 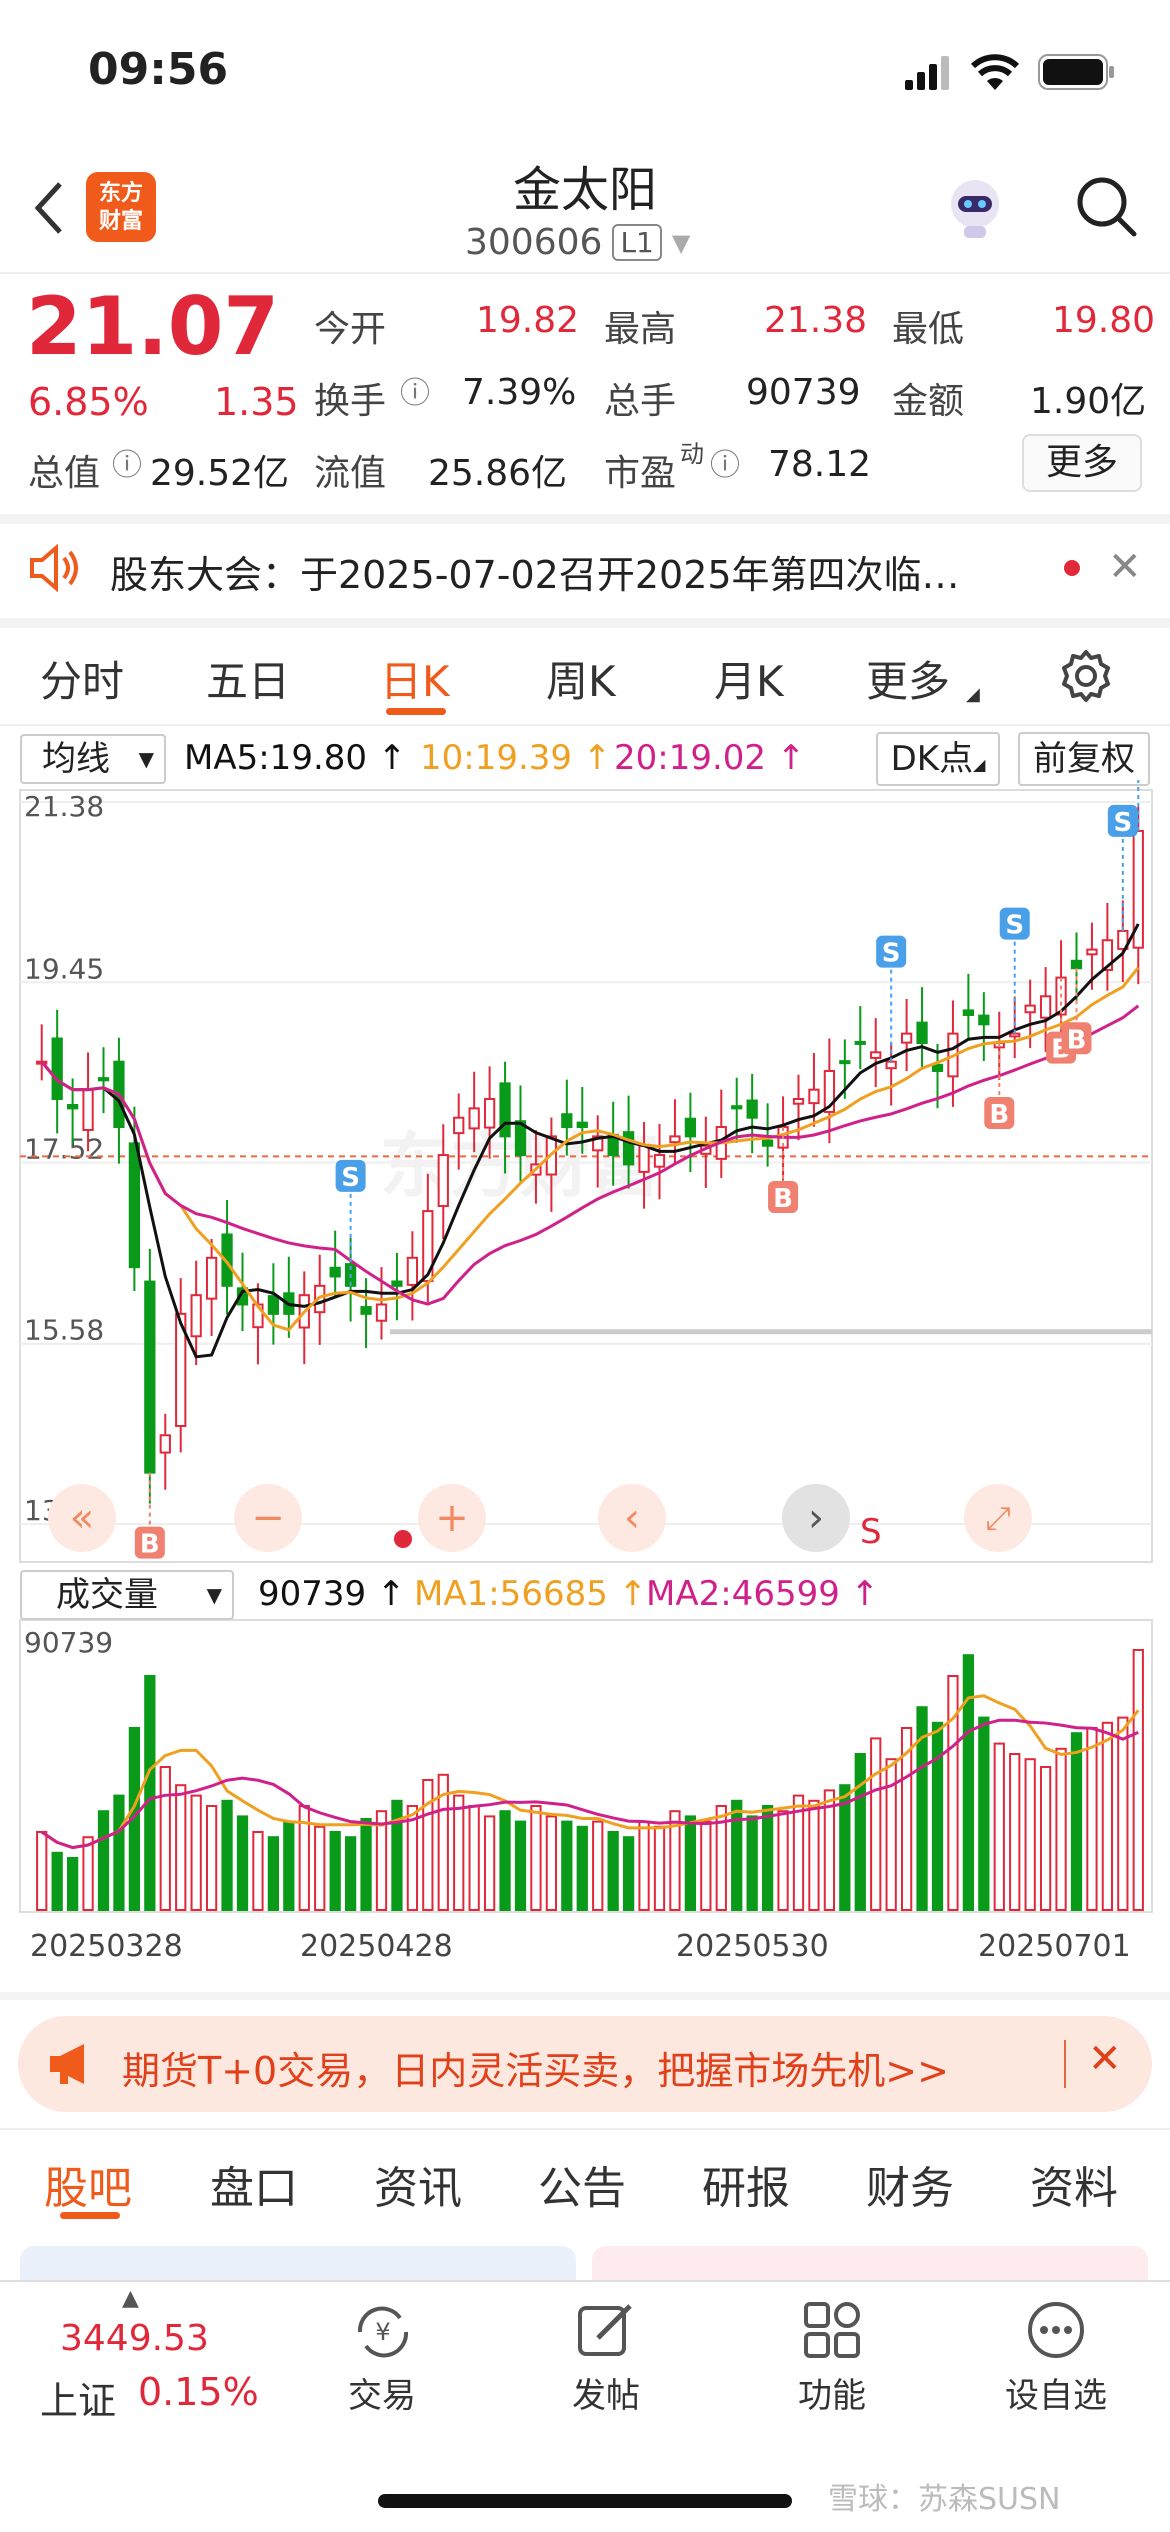 What do you see at coordinates (640, 329) in the screenshot?
I see `high-label: 最高` at bounding box center [640, 329].